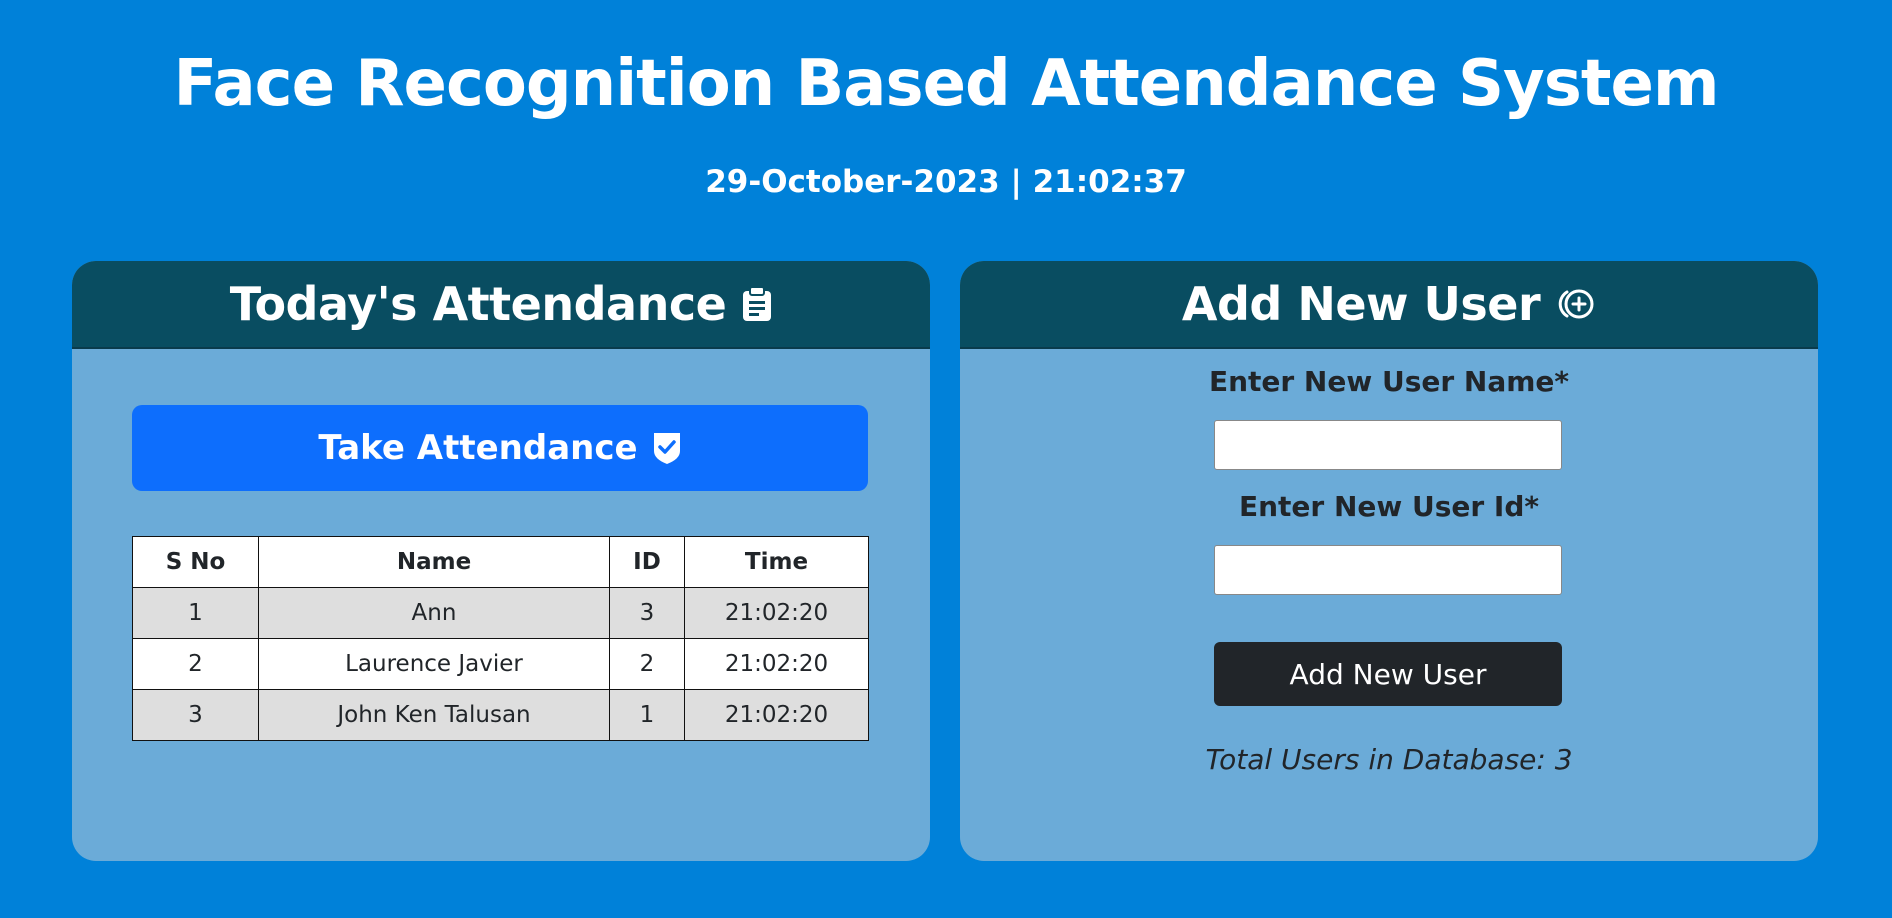 This screenshot has width=1892, height=918. I want to click on attendance-card-title: Today's Attendance, so click(478, 304).